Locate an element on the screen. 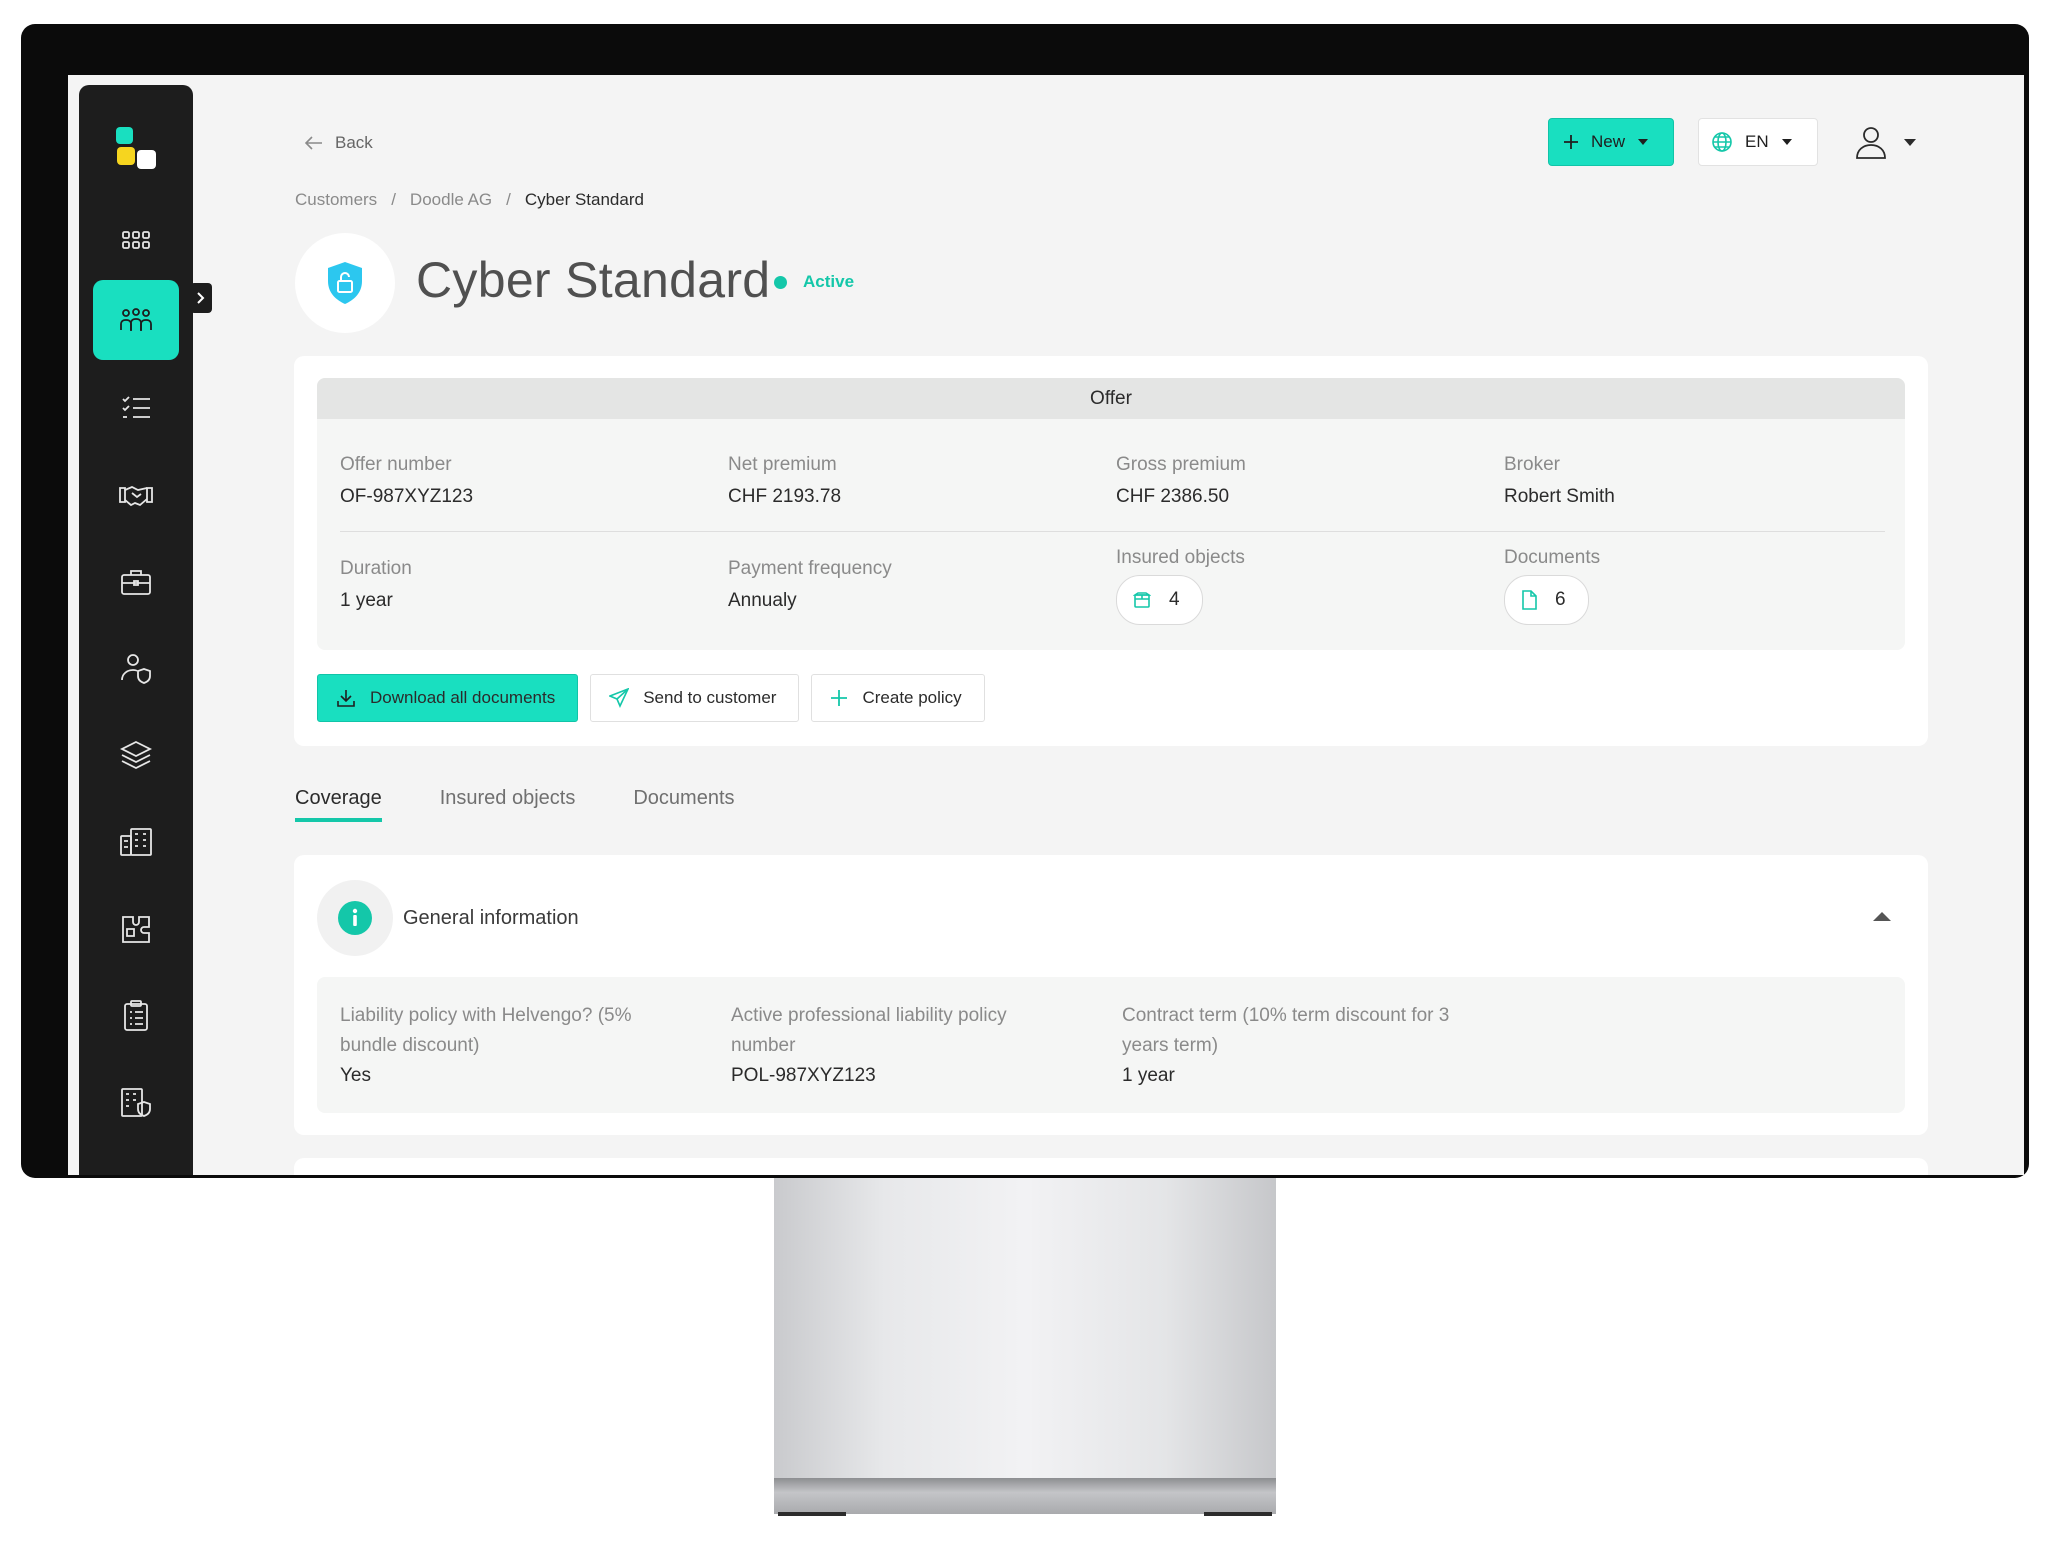 The height and width of the screenshot is (1567, 2048). sidebar-item-buildings is located at coordinates (136, 842).